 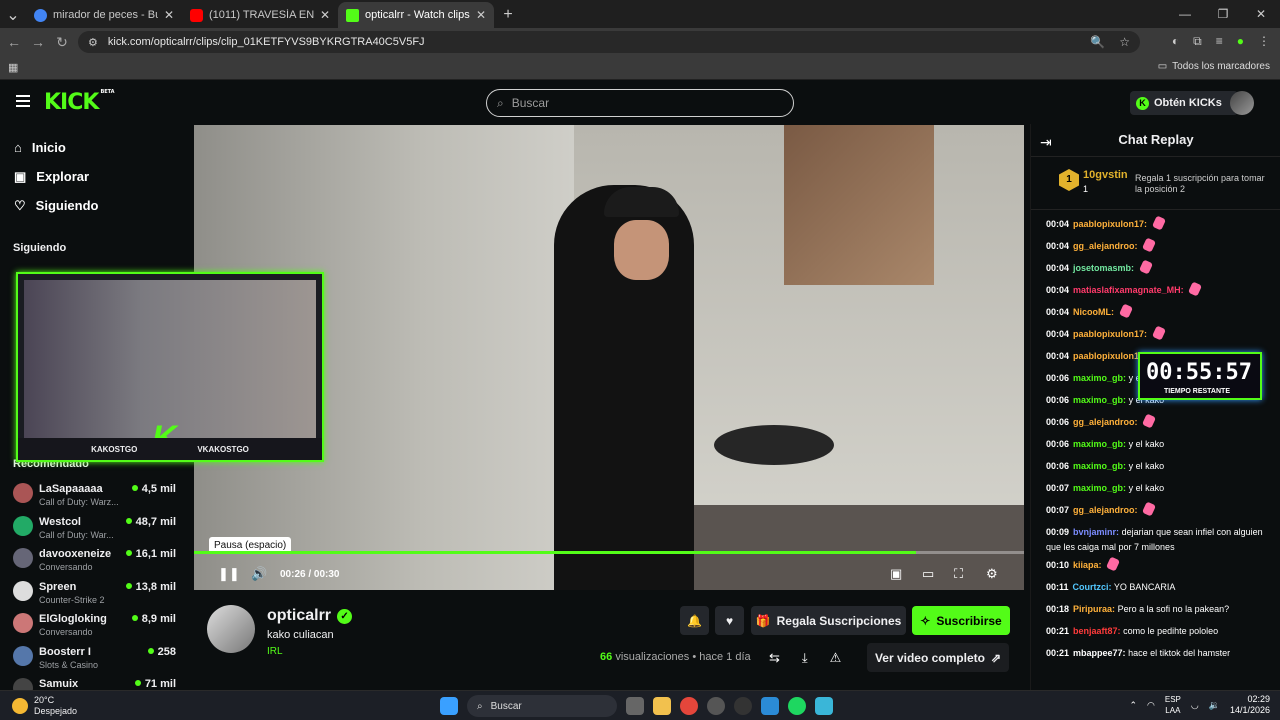 I want to click on tab-list-button: ⌄, so click(x=13, y=15).